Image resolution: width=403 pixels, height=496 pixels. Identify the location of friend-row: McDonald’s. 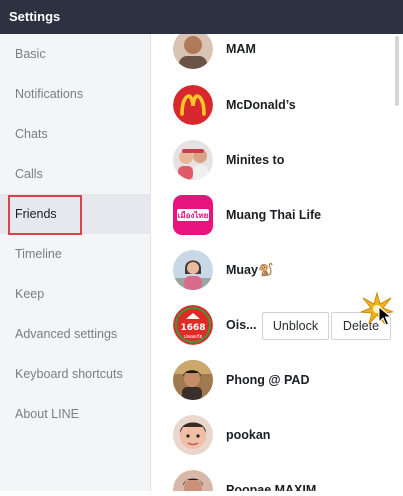
(277, 105).